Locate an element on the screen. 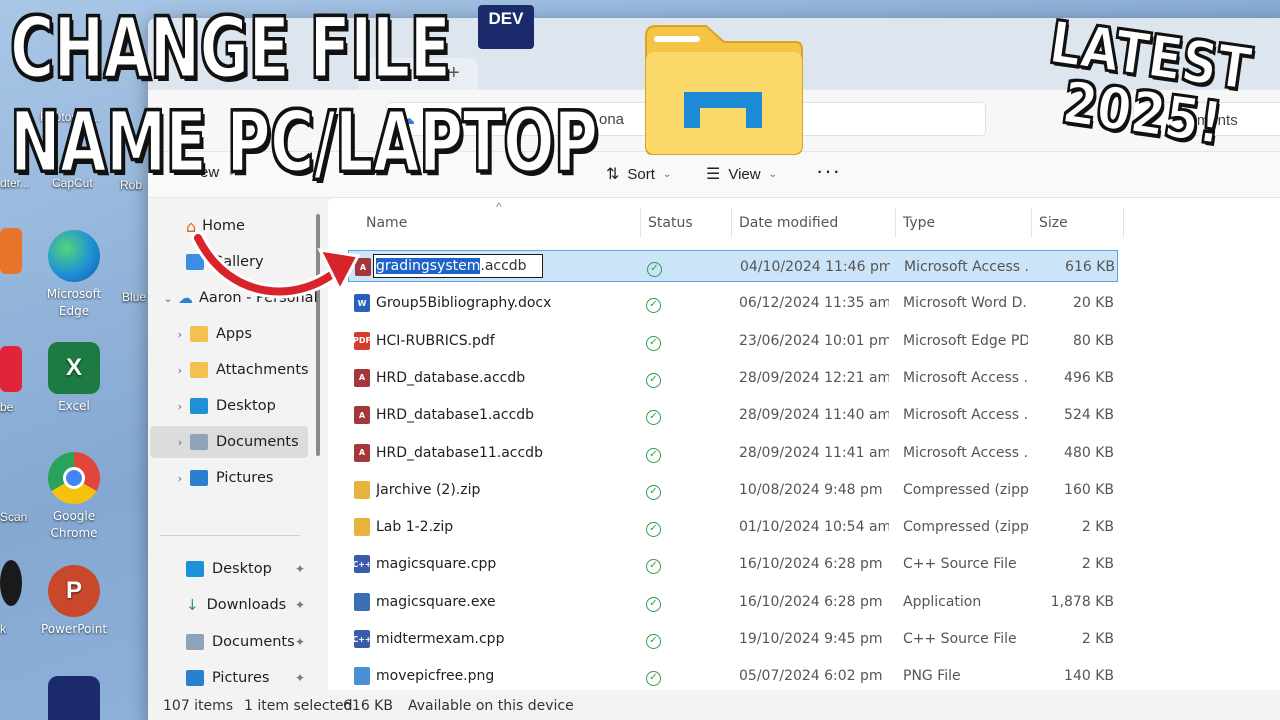 This screenshot has height=720, width=1280. red-arrow-annotation is located at coordinates (276, 265).